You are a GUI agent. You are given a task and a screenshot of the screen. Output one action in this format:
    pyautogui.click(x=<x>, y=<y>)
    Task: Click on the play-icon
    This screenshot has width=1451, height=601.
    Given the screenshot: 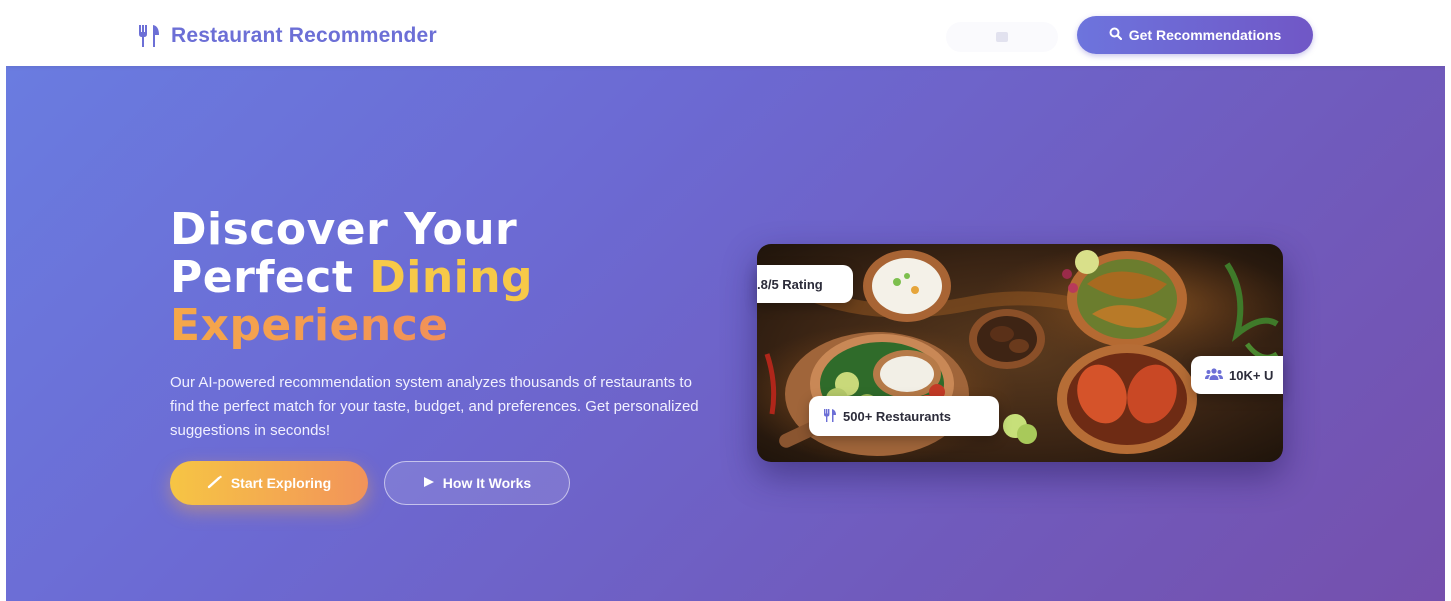 What is the action you would take?
    pyautogui.click(x=429, y=483)
    